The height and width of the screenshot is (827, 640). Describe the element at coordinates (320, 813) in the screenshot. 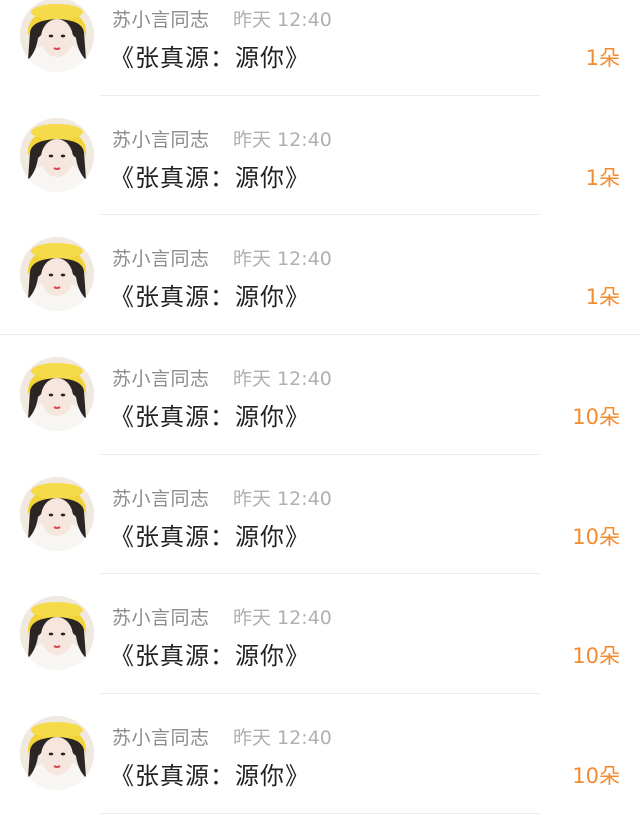

I see `row-divider` at that location.